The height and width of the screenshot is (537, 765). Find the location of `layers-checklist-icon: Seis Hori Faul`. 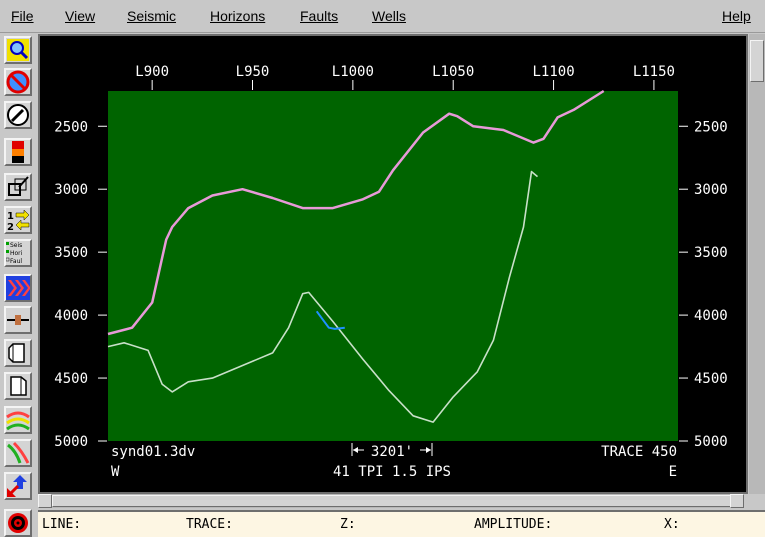

layers-checklist-icon: Seis Hori Faul is located at coordinates (14, 253).